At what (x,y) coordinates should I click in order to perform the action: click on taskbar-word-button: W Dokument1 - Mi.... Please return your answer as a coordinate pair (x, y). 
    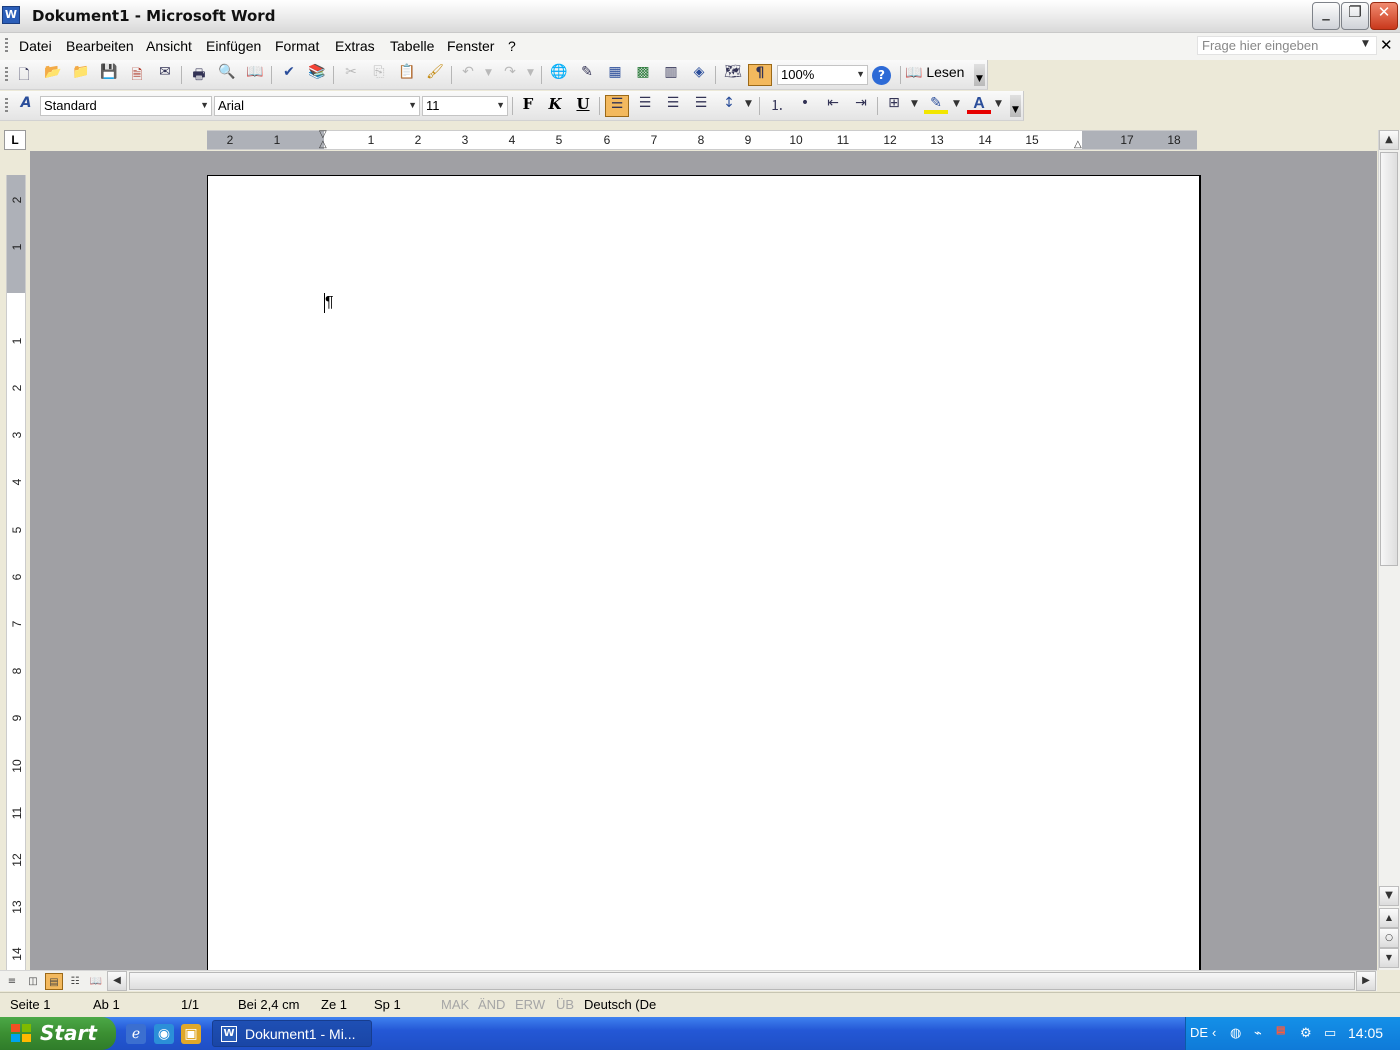
    Looking at the image, I should click on (292, 1033).